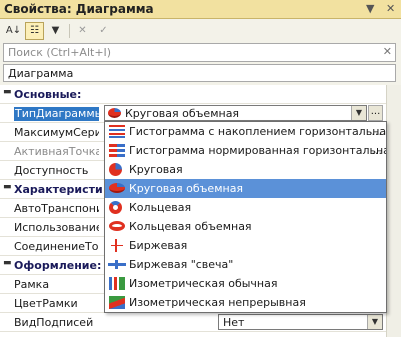  I want to click on dropdown-item-label: Изометрическая обычная, so click(203, 283).